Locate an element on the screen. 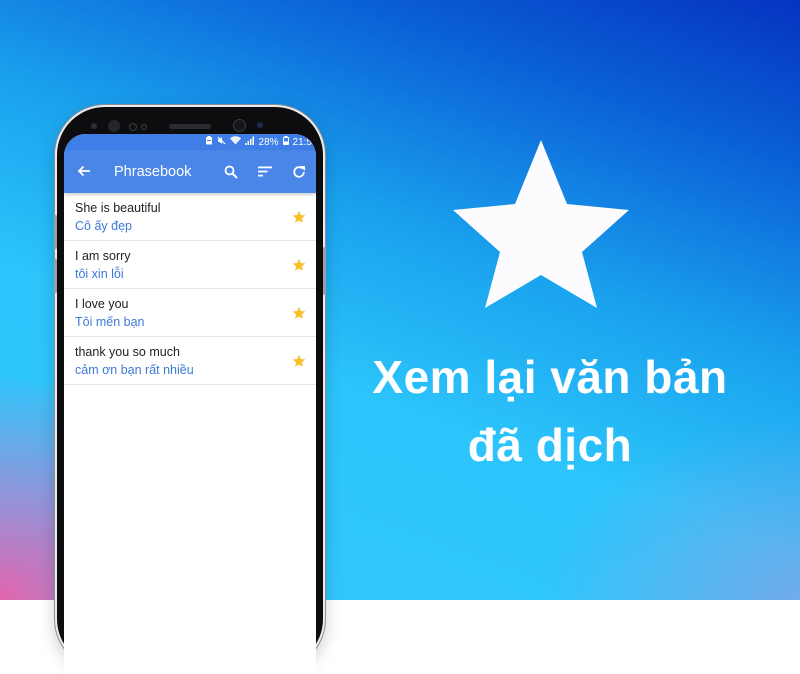  list-item: thank you so much cảm ơn bạn rất nhiều is located at coordinates (190, 361).